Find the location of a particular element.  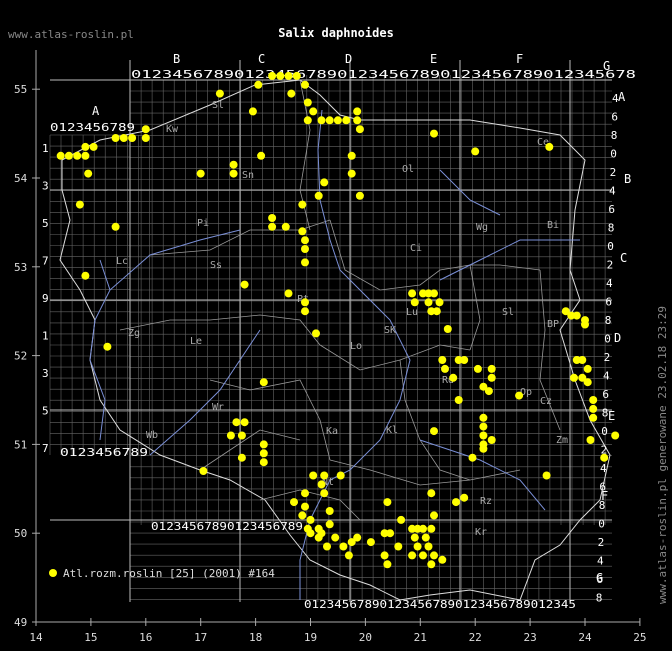

square-letter-top: E is located at coordinates (433, 59).